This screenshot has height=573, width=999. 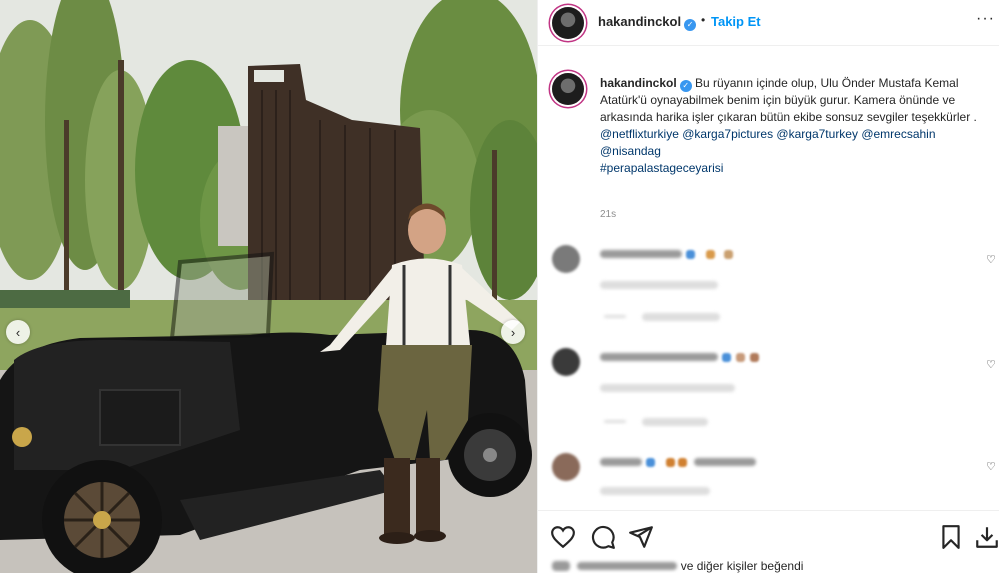 What do you see at coordinates (641, 537) in the screenshot?
I see `share-send-icon` at bounding box center [641, 537].